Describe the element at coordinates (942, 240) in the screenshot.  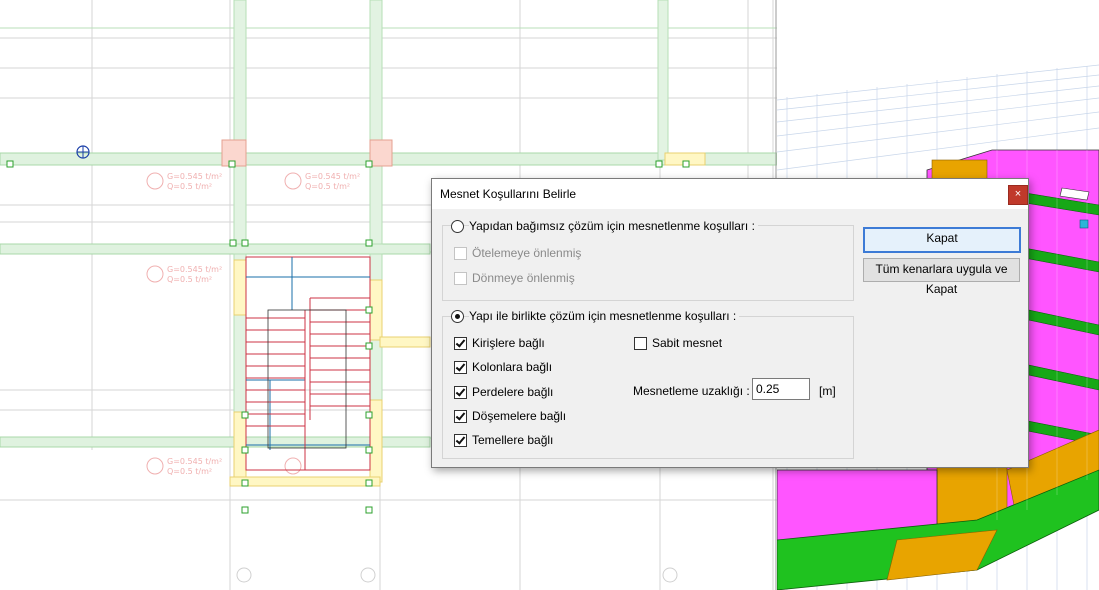
I see `close-button: Kapat` at that location.